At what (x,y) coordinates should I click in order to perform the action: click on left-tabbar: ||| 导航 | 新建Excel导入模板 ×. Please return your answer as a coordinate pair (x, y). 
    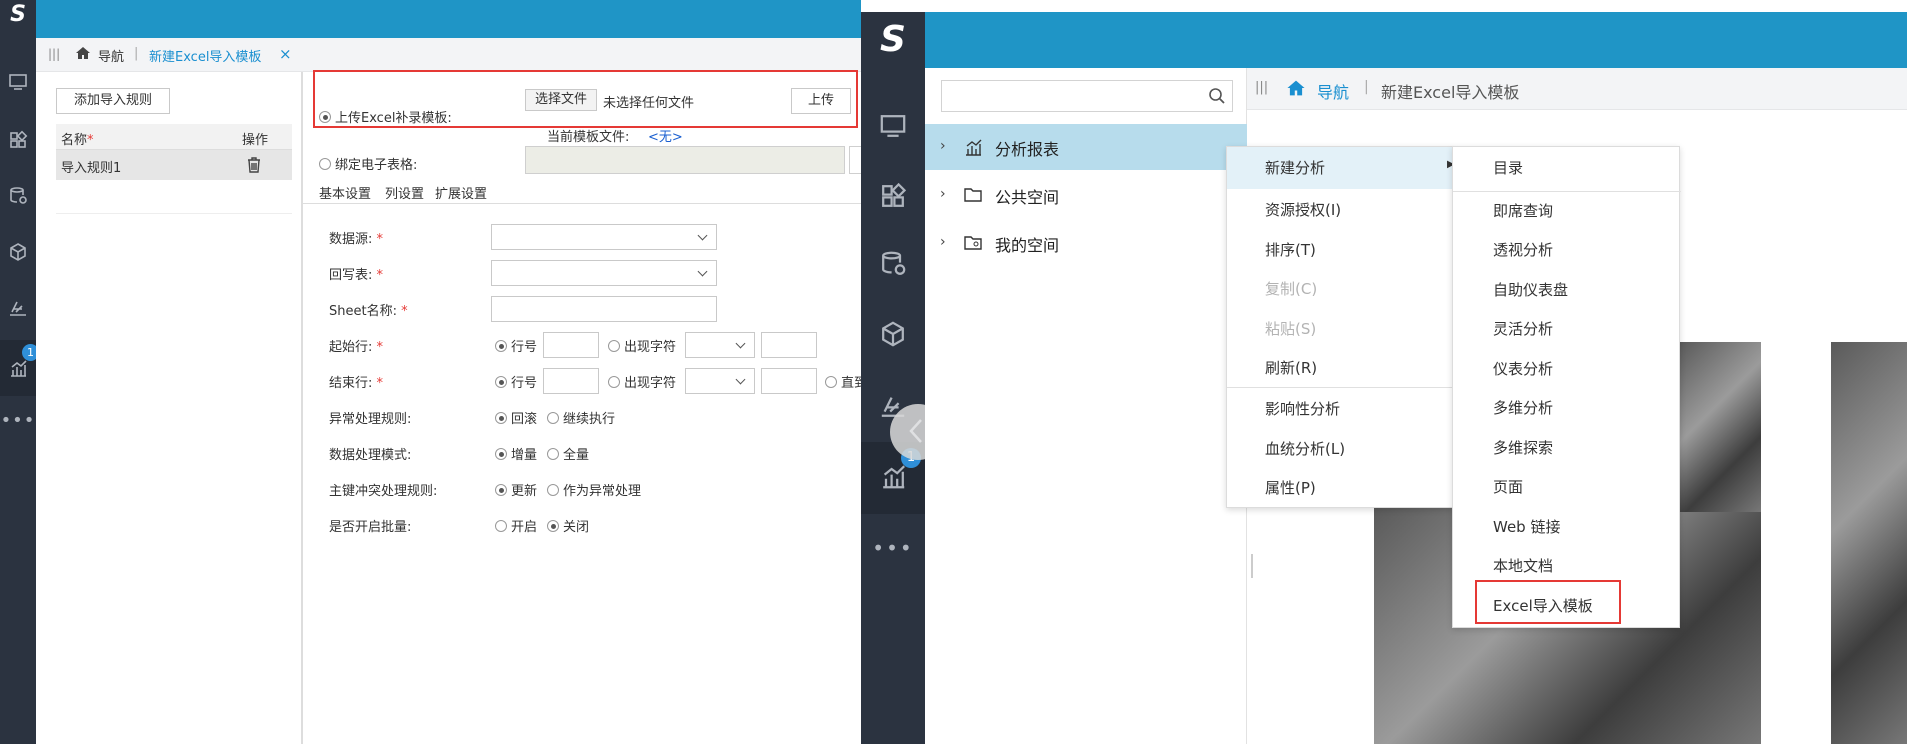
    Looking at the image, I should click on (448, 55).